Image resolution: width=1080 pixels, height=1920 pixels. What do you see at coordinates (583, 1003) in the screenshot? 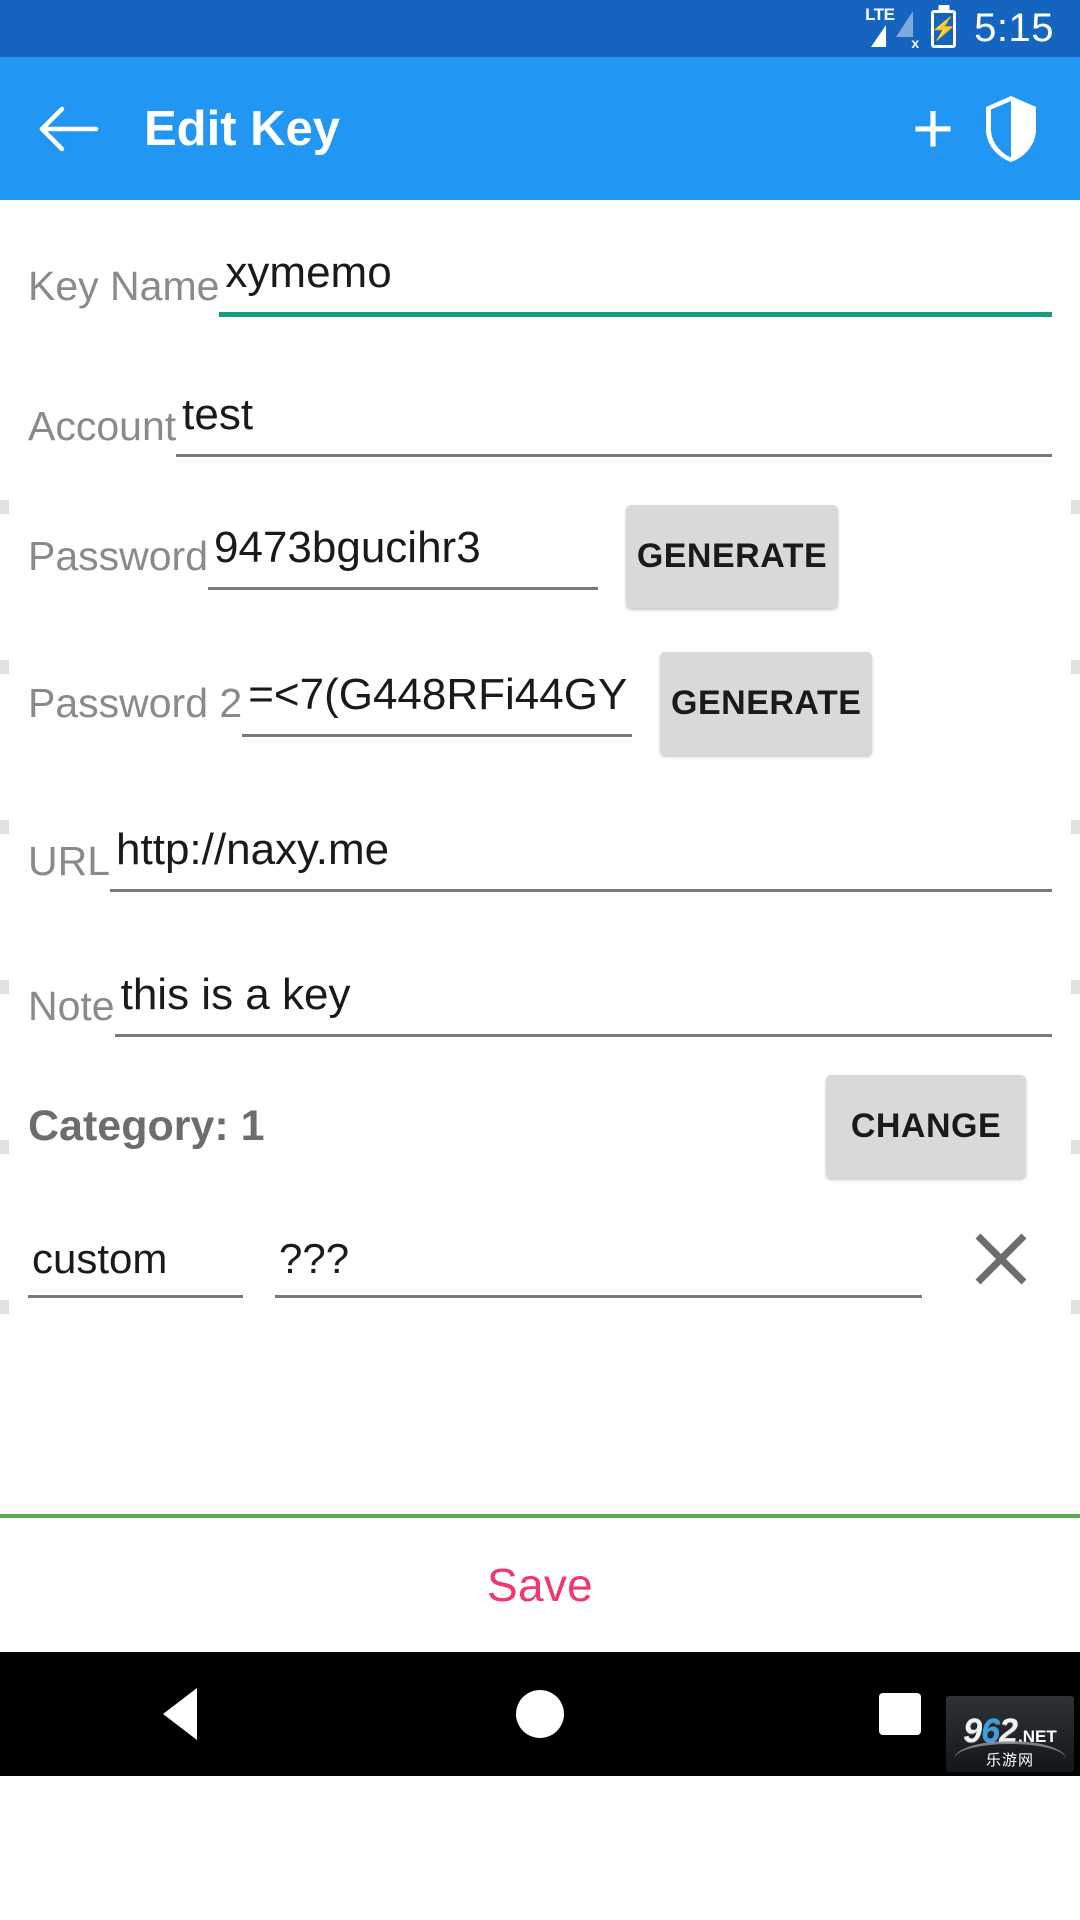
I see `note-input` at bounding box center [583, 1003].